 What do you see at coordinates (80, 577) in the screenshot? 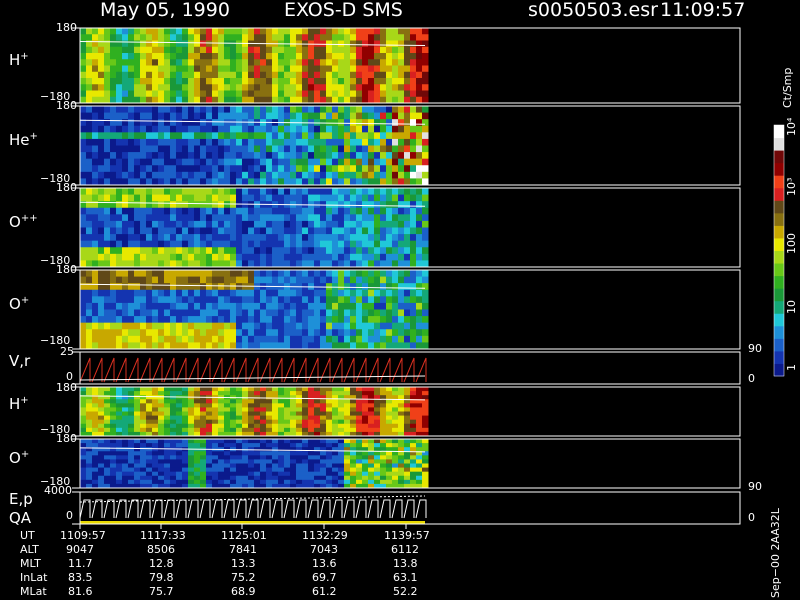
I see `inlat-1: 83.5` at bounding box center [80, 577].